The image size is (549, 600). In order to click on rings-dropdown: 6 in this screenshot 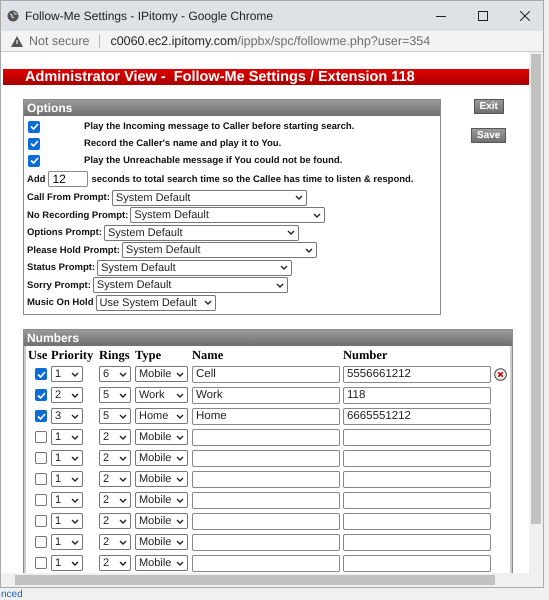, I will do `click(115, 374)`.